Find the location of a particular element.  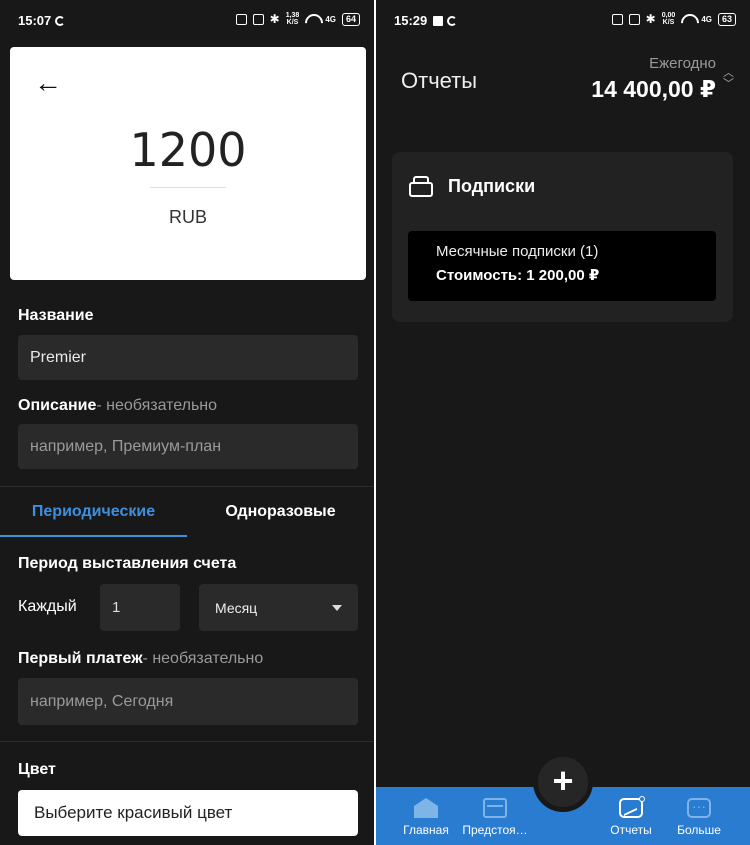

tab-recurring: Периодические is located at coordinates (93, 512).